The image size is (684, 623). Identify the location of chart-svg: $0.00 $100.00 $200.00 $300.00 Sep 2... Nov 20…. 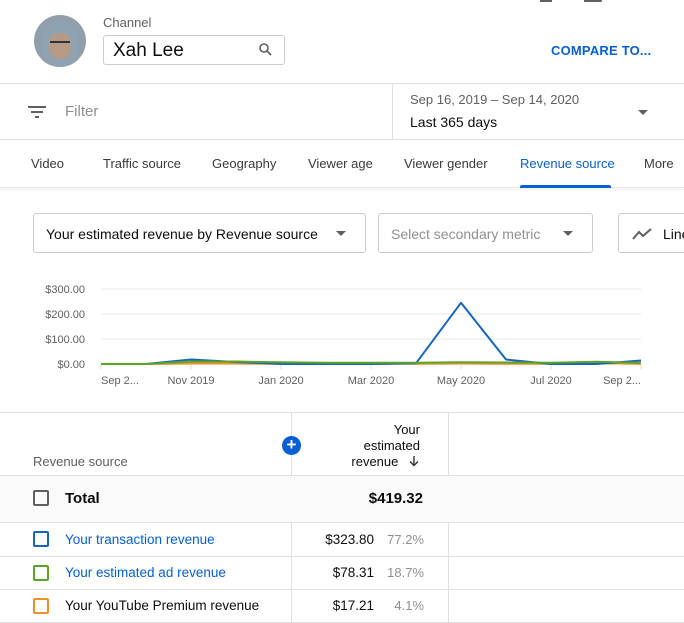
(343, 335).